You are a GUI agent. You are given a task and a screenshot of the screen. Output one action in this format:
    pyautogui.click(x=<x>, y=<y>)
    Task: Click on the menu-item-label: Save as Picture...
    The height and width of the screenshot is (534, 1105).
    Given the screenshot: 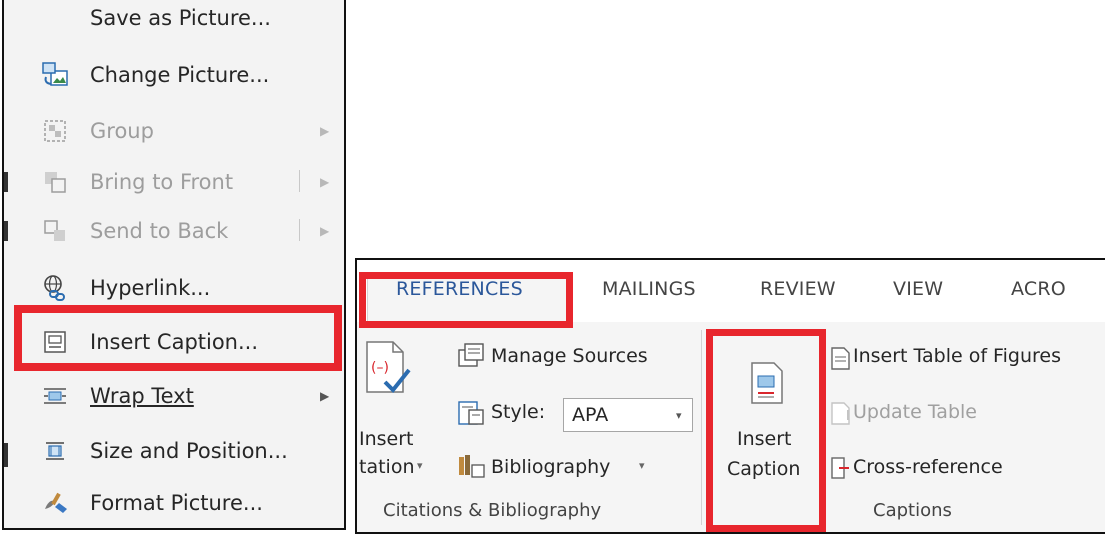 What is the action you would take?
    pyautogui.click(x=180, y=18)
    